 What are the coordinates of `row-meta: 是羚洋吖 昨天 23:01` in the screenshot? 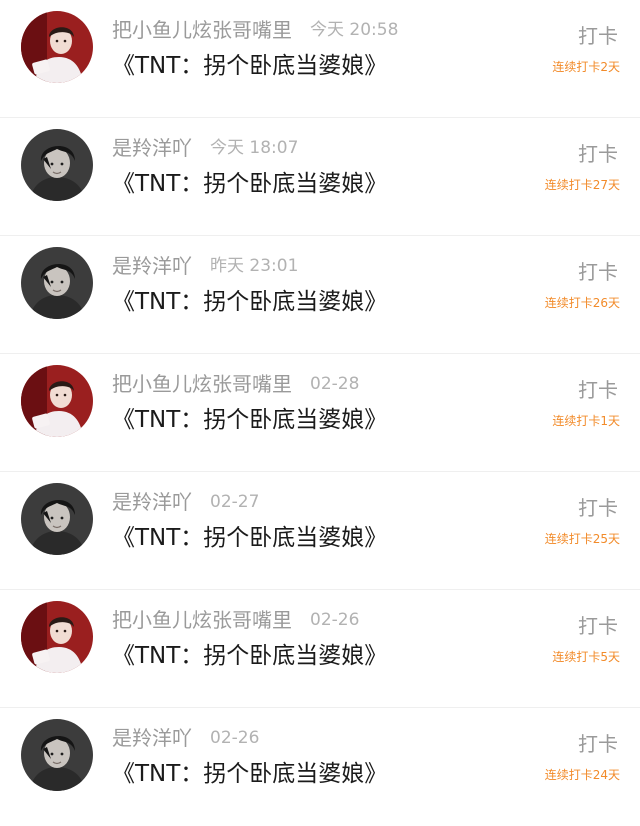 It's located at (205, 266).